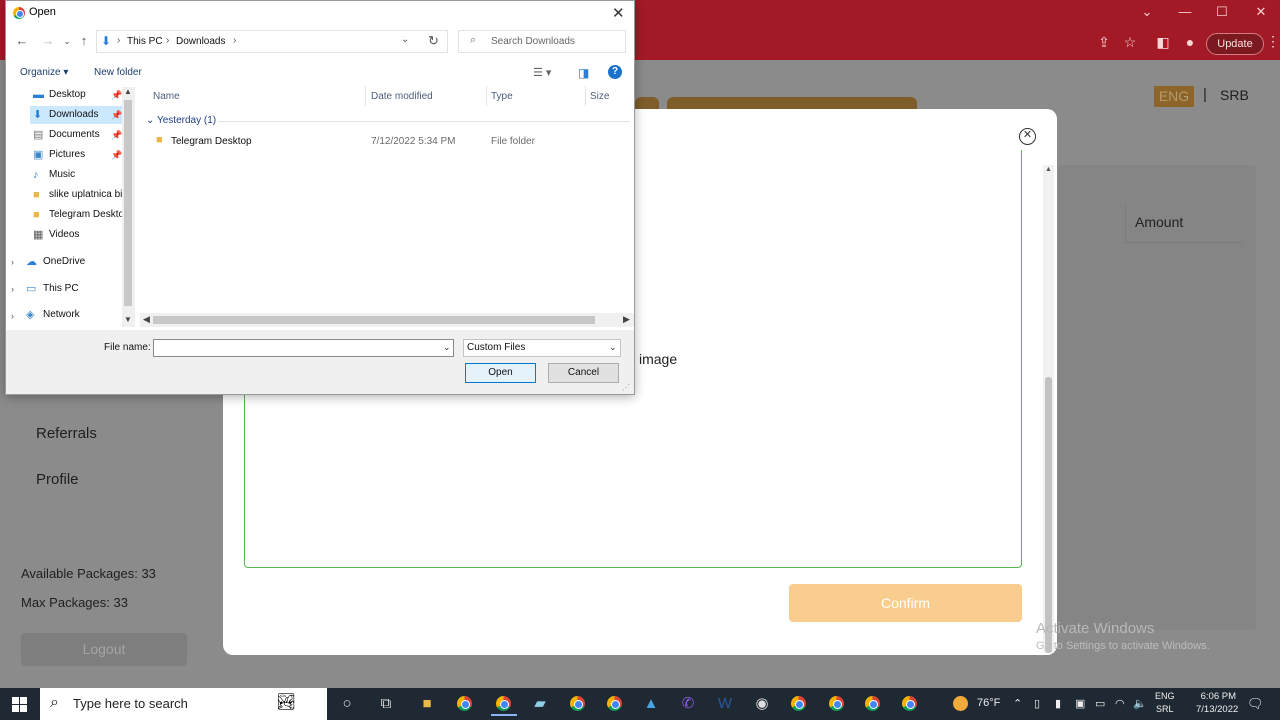 Image resolution: width=1280 pixels, height=720 pixels. What do you see at coordinates (1185, 11) in the screenshot?
I see `minimize-icon: —` at bounding box center [1185, 11].